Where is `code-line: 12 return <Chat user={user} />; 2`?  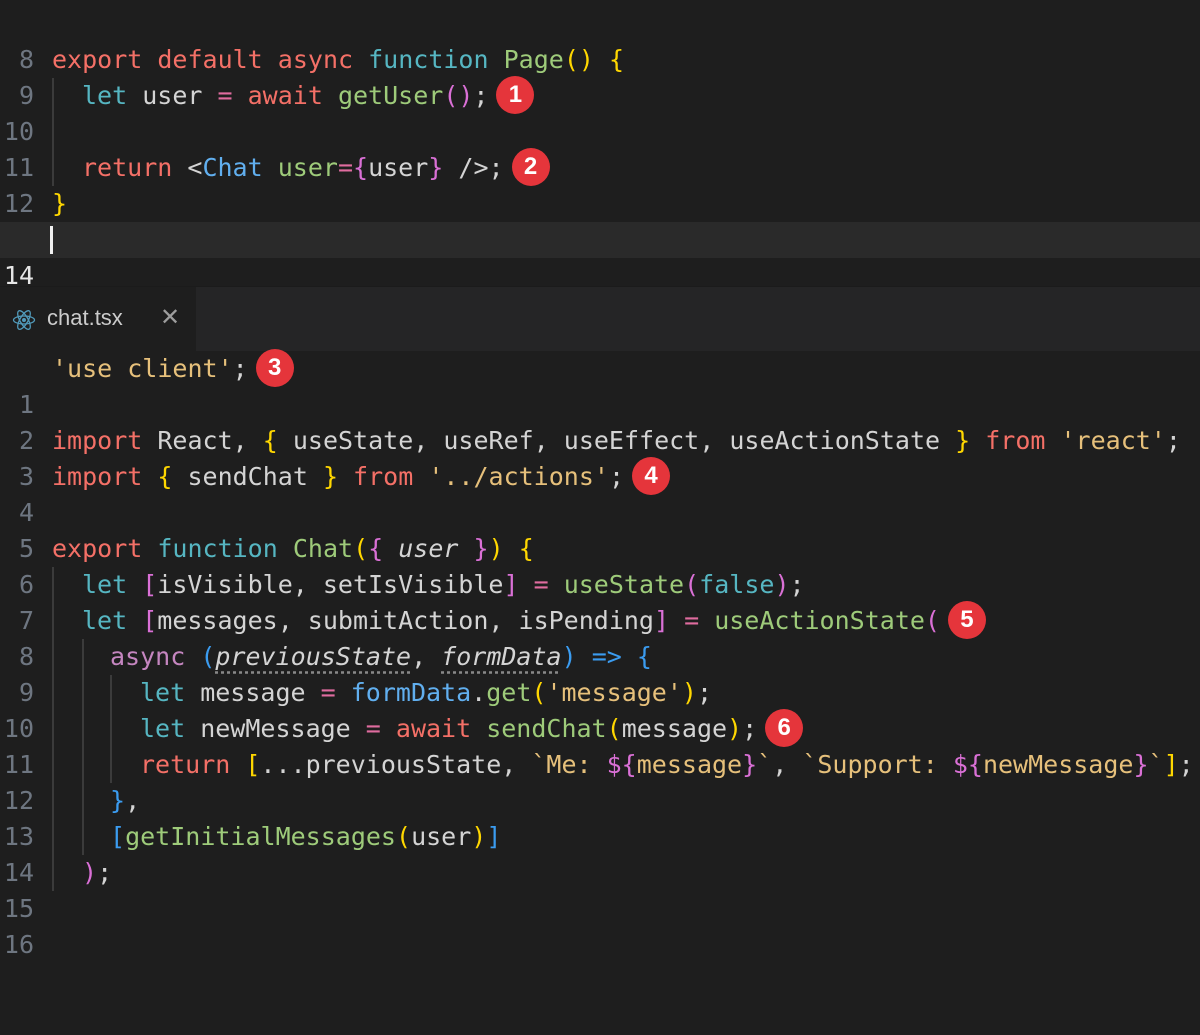 code-line: 12 return <Chat user={user} />; 2 is located at coordinates (600, 183).